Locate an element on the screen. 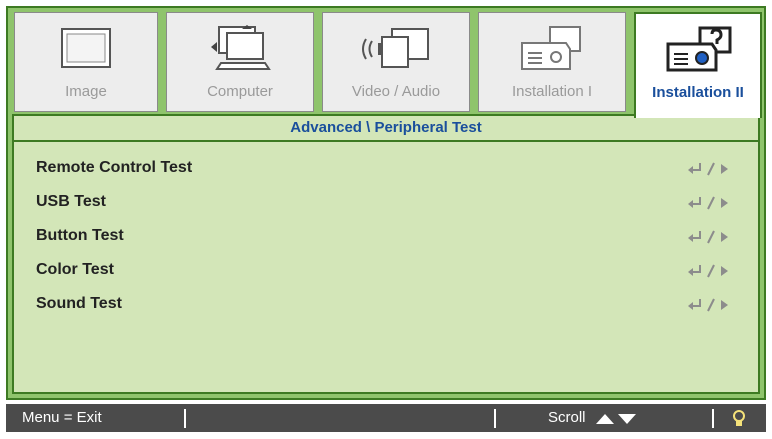  scroll-hint: Scroll is located at coordinates (567, 417).